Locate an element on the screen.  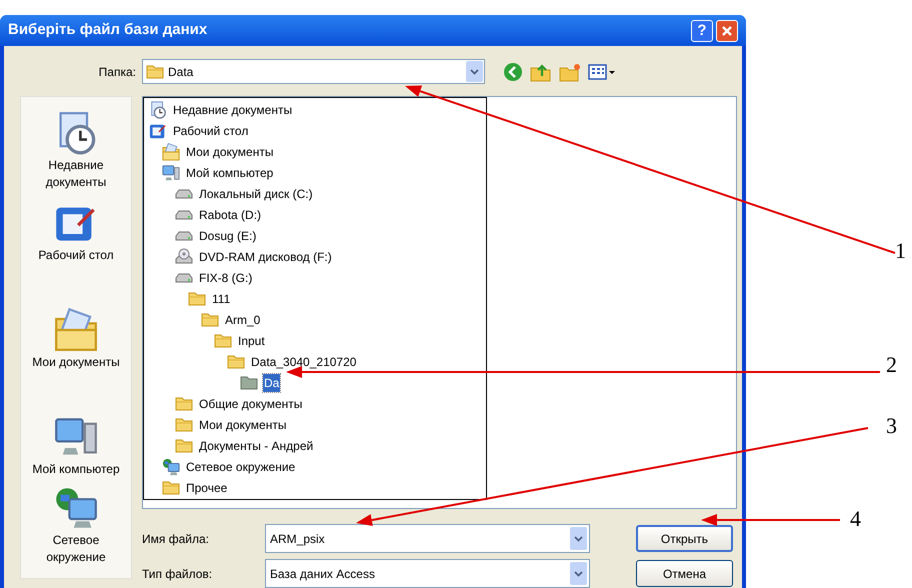
place-label: Сетевое окружение is located at coordinates (76, 549).